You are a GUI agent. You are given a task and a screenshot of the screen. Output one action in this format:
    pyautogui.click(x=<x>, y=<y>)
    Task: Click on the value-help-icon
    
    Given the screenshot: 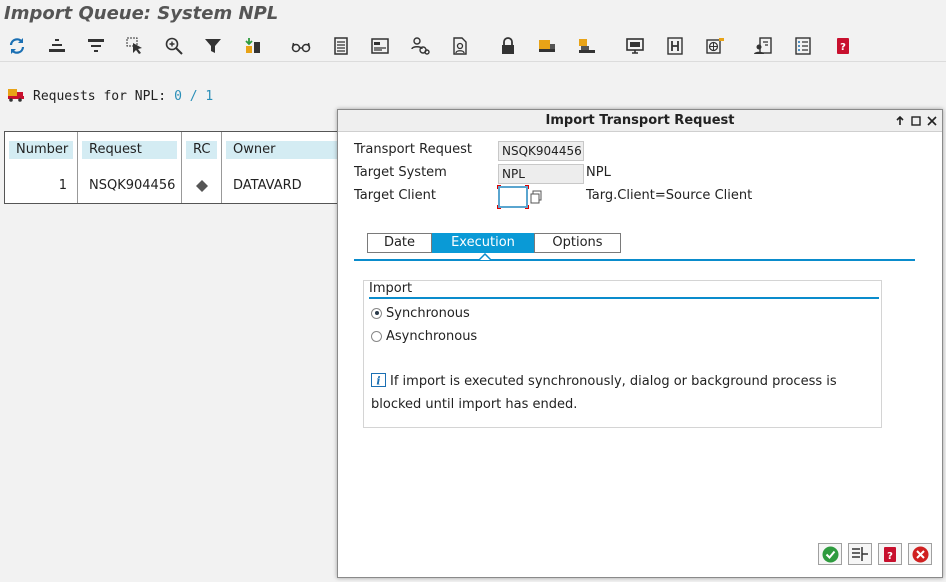 What is the action you would take?
    pyautogui.click(x=536, y=197)
    